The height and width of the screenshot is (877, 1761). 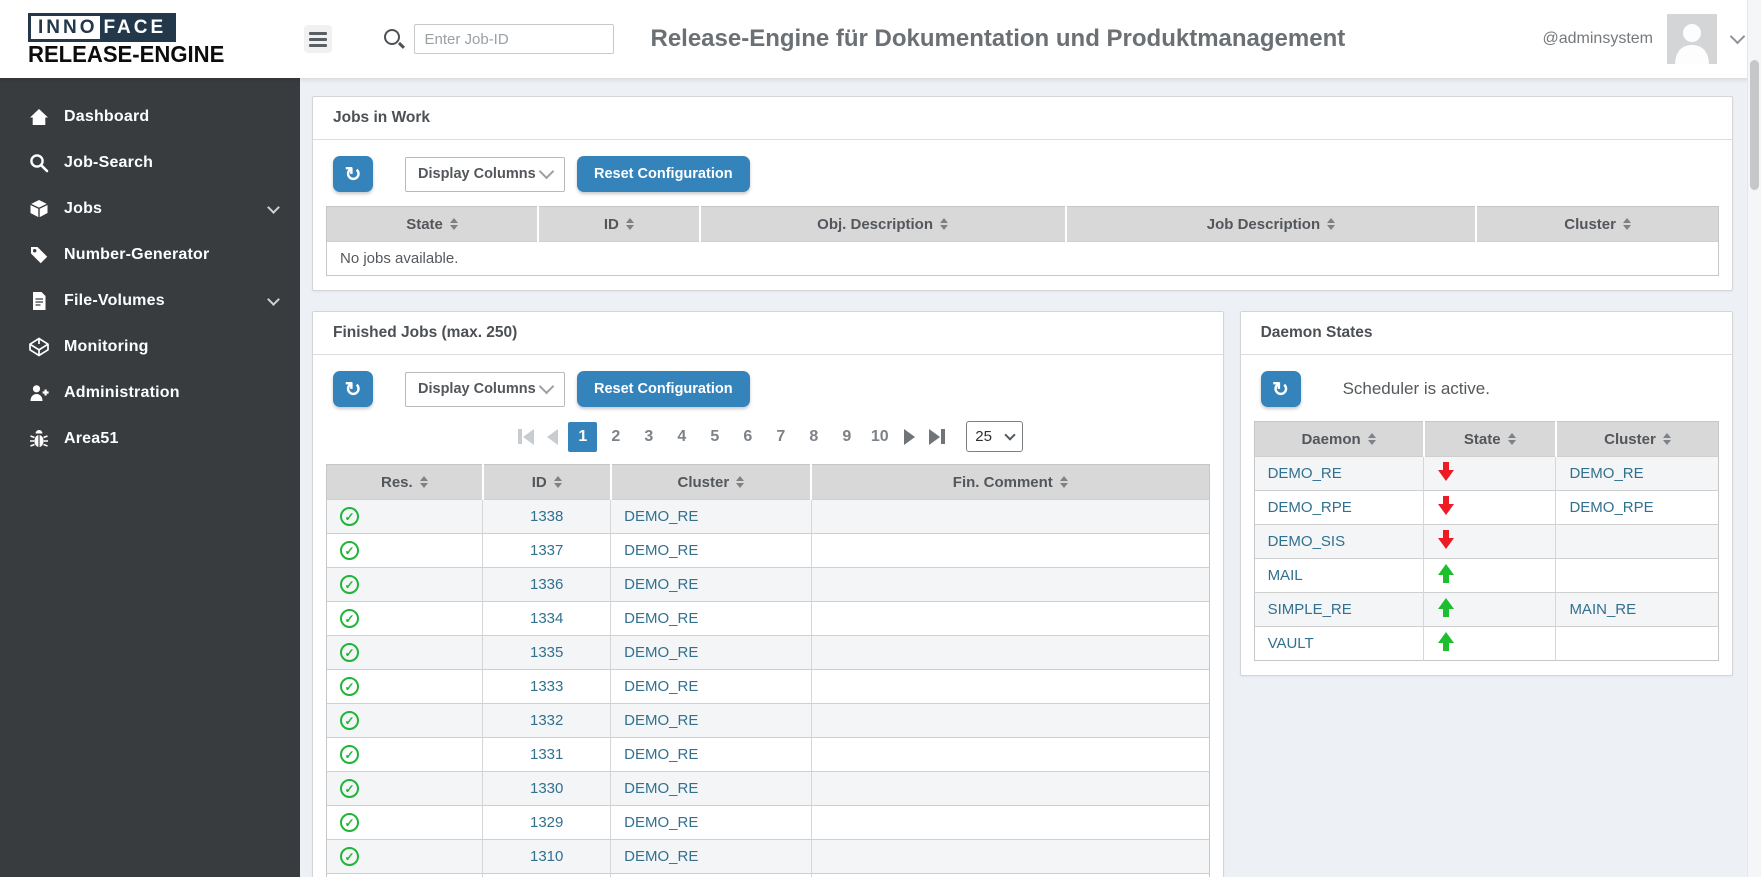 I want to click on page-number-button: 7, so click(x=780, y=437).